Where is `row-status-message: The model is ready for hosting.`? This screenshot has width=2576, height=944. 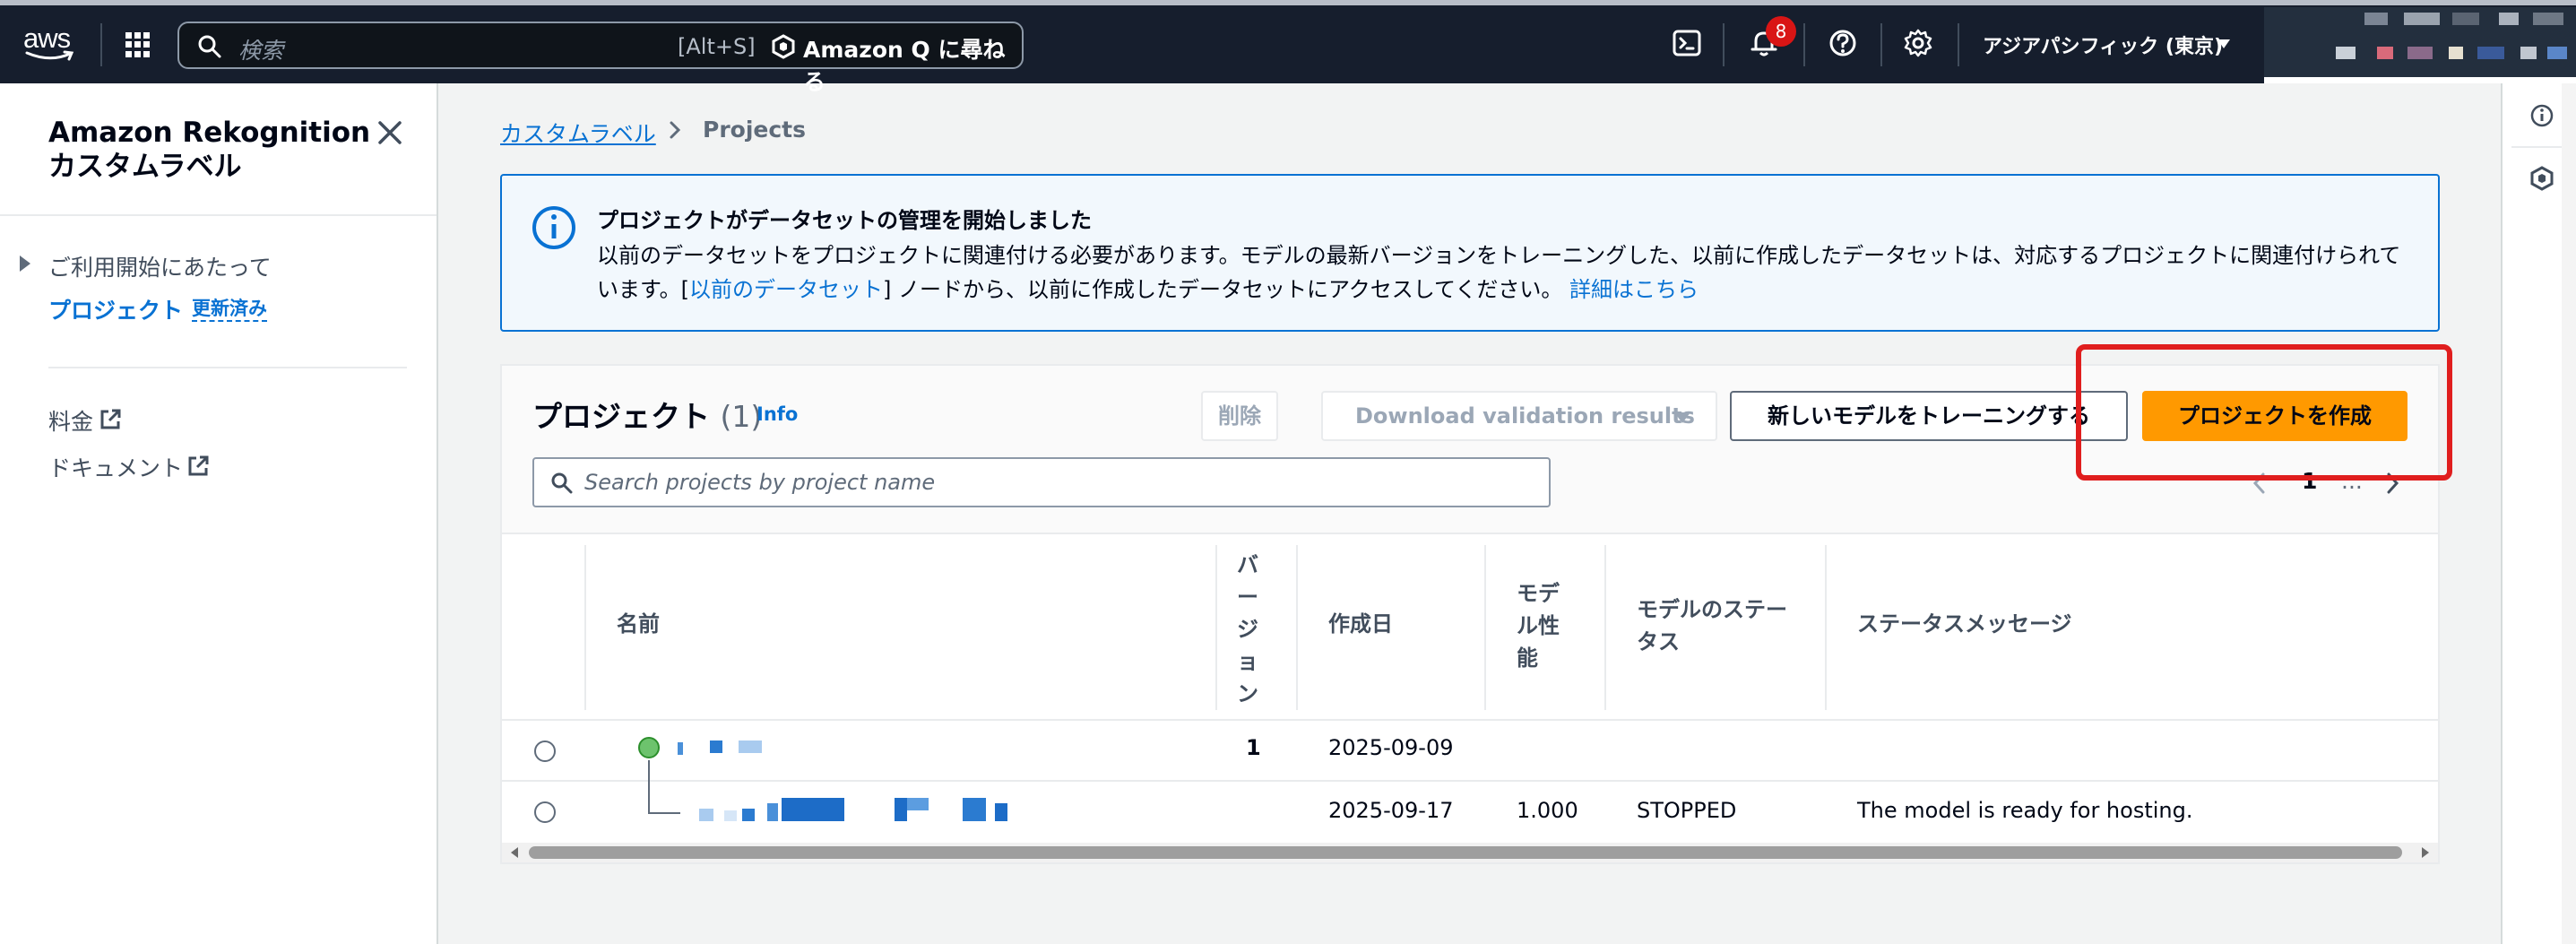 row-status-message: The model is ready for hosting. is located at coordinates (2025, 810).